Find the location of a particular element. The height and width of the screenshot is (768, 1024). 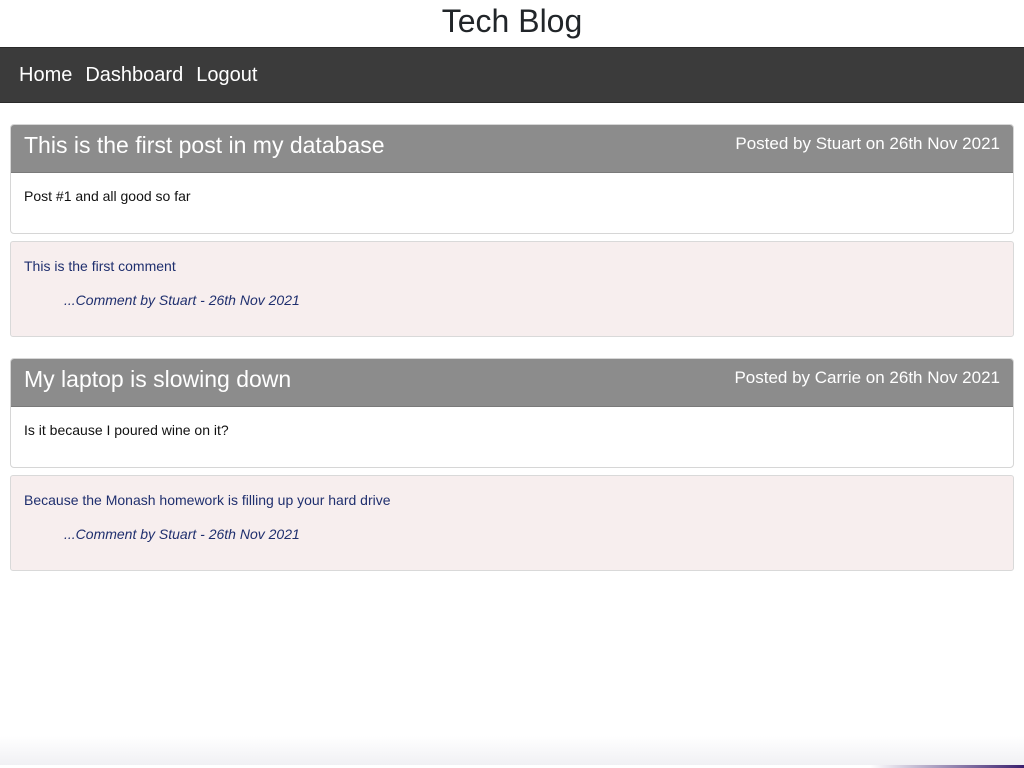

window-bottom-shadow is located at coordinates (512, 752).